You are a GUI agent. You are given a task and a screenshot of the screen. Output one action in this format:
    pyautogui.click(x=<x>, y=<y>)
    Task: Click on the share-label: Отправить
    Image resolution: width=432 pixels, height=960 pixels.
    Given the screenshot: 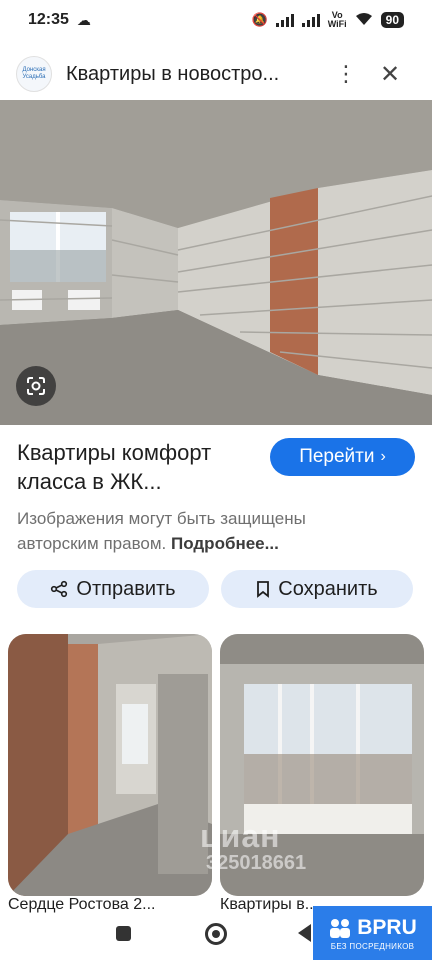 What is the action you would take?
    pyautogui.click(x=126, y=588)
    